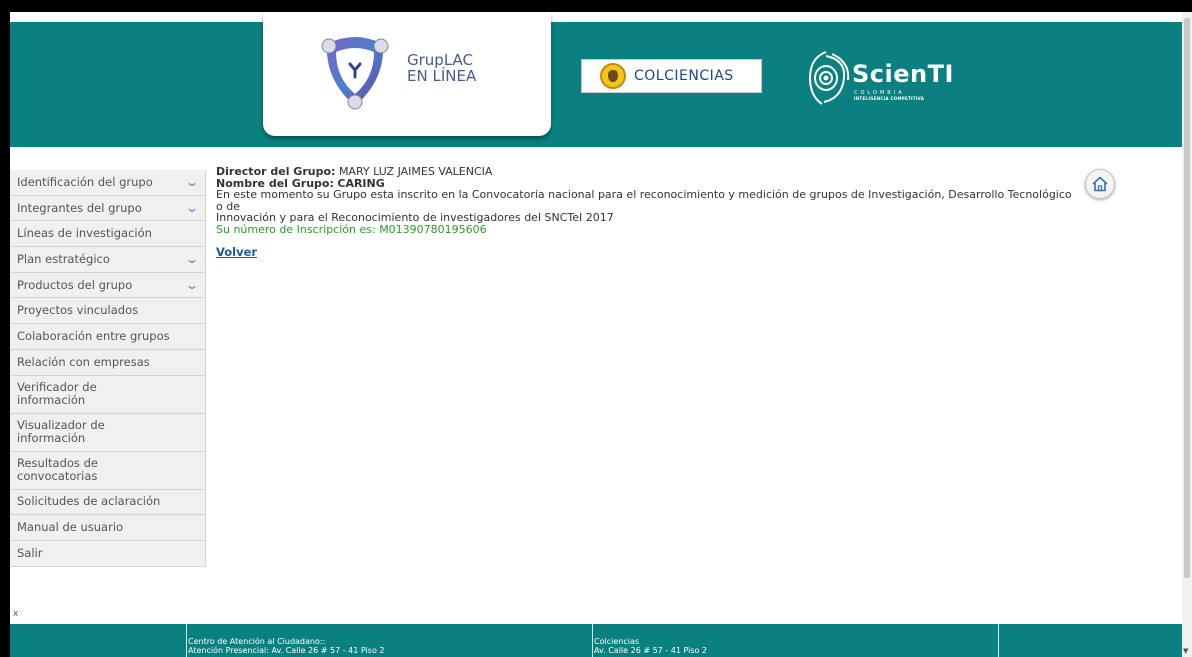 The height and width of the screenshot is (657, 1192). What do you see at coordinates (651, 650) in the screenshot?
I see `footer-colciencias-address: Av. Calle 26 # 57 - 41 Piso 2` at bounding box center [651, 650].